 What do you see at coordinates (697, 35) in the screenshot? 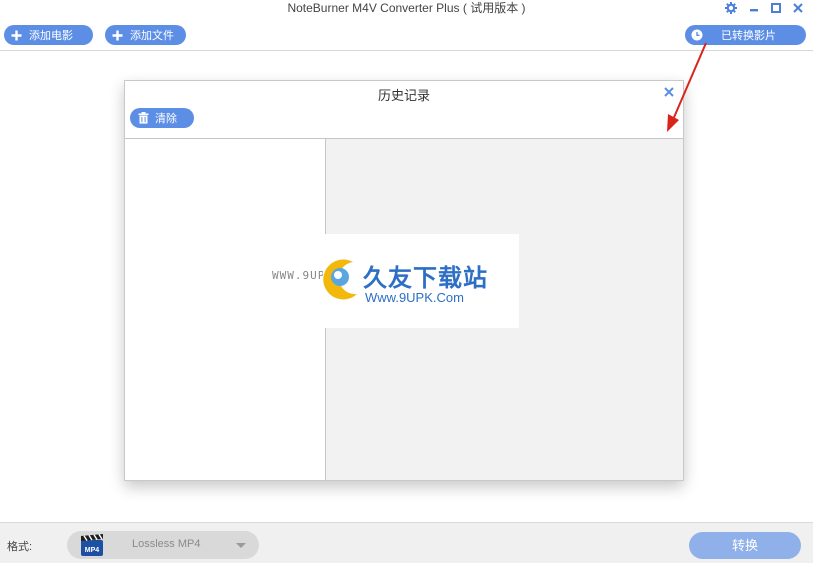
I see `history-clock-icon` at bounding box center [697, 35].